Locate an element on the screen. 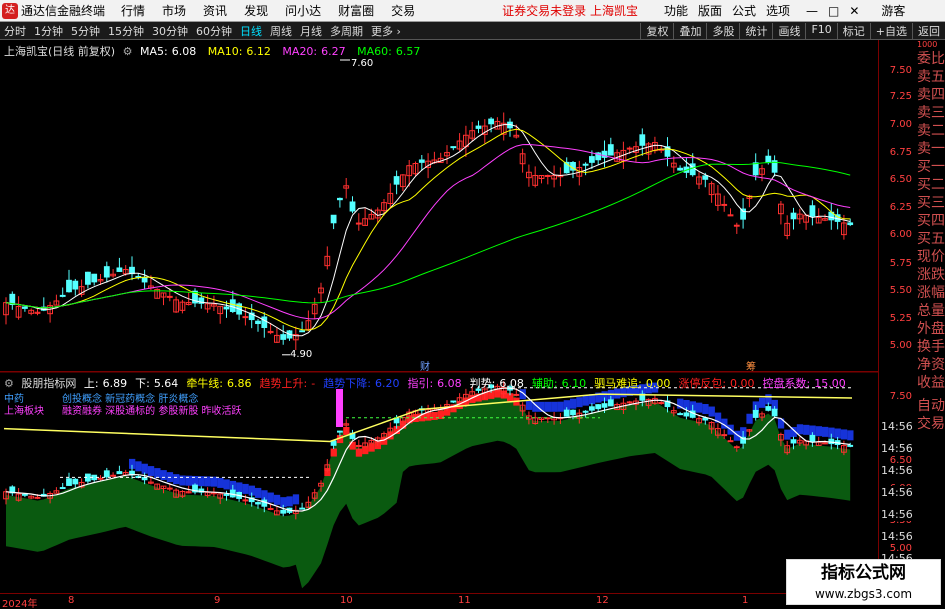  mark-button: 标记 is located at coordinates (853, 30).